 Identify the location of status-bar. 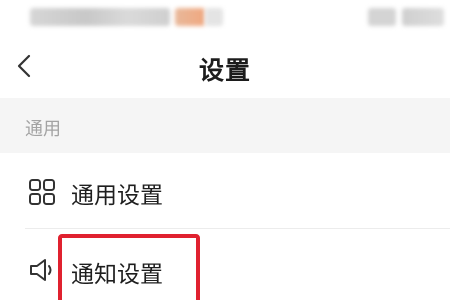
(225, 17).